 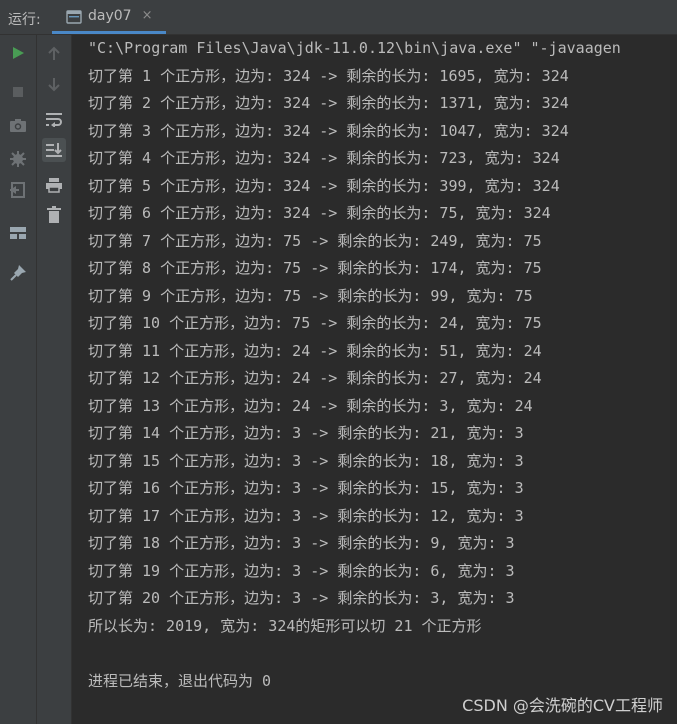 I want to click on scroll-to-end-icon, so click(x=54, y=150).